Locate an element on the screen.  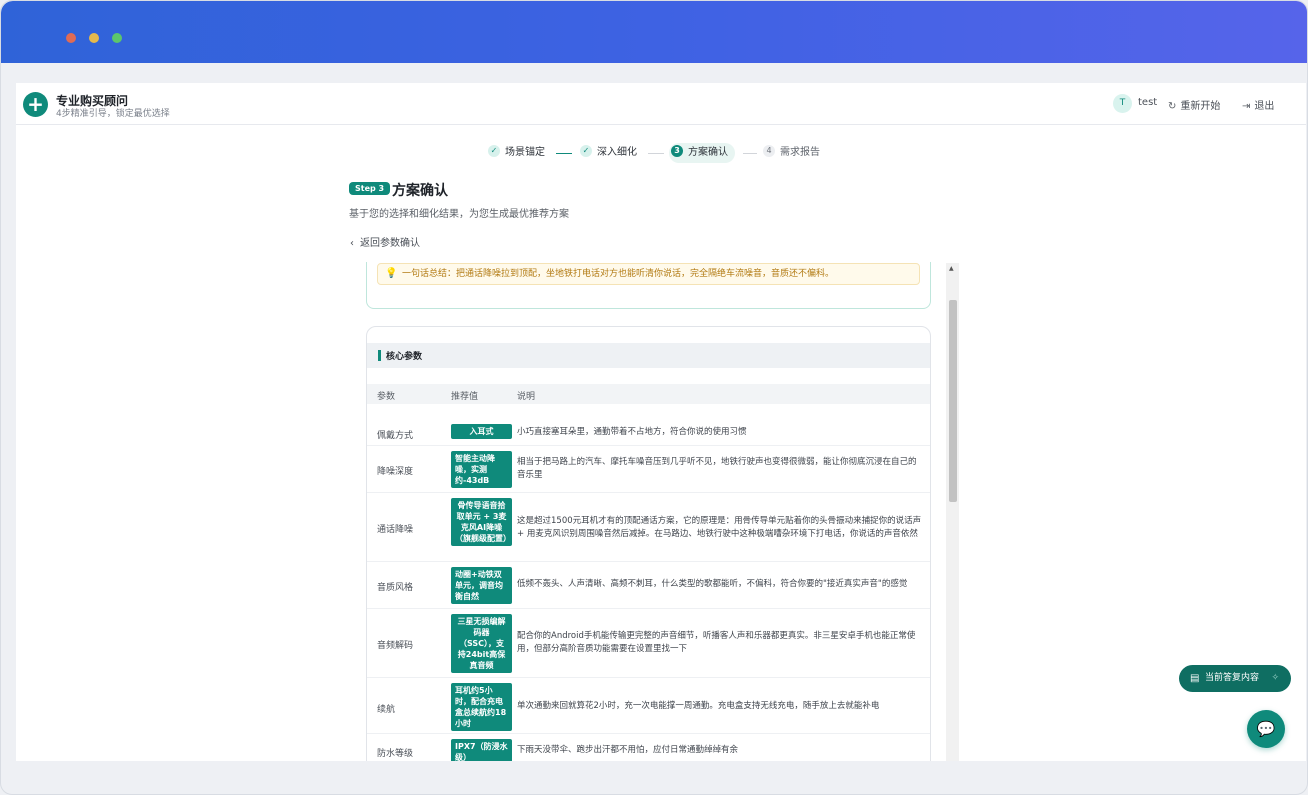
logout-label: 退出 is located at coordinates (1264, 106).